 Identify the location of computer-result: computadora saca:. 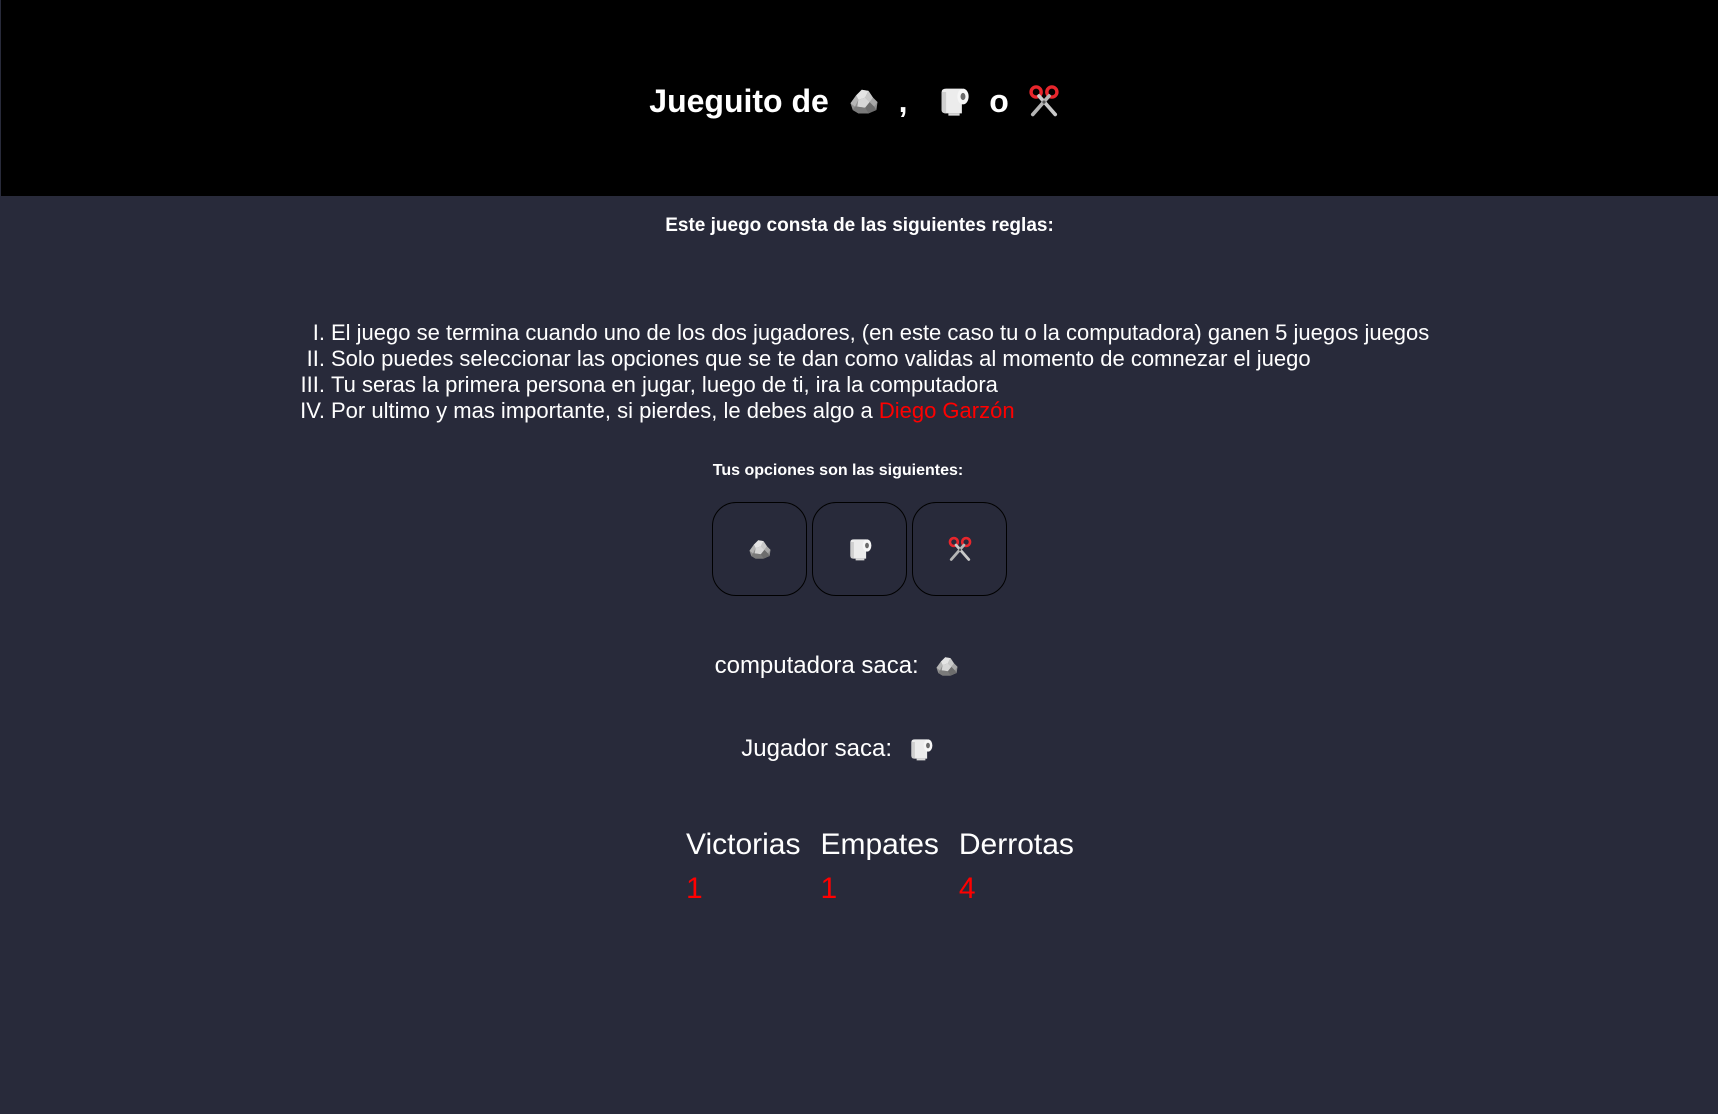
(838, 665).